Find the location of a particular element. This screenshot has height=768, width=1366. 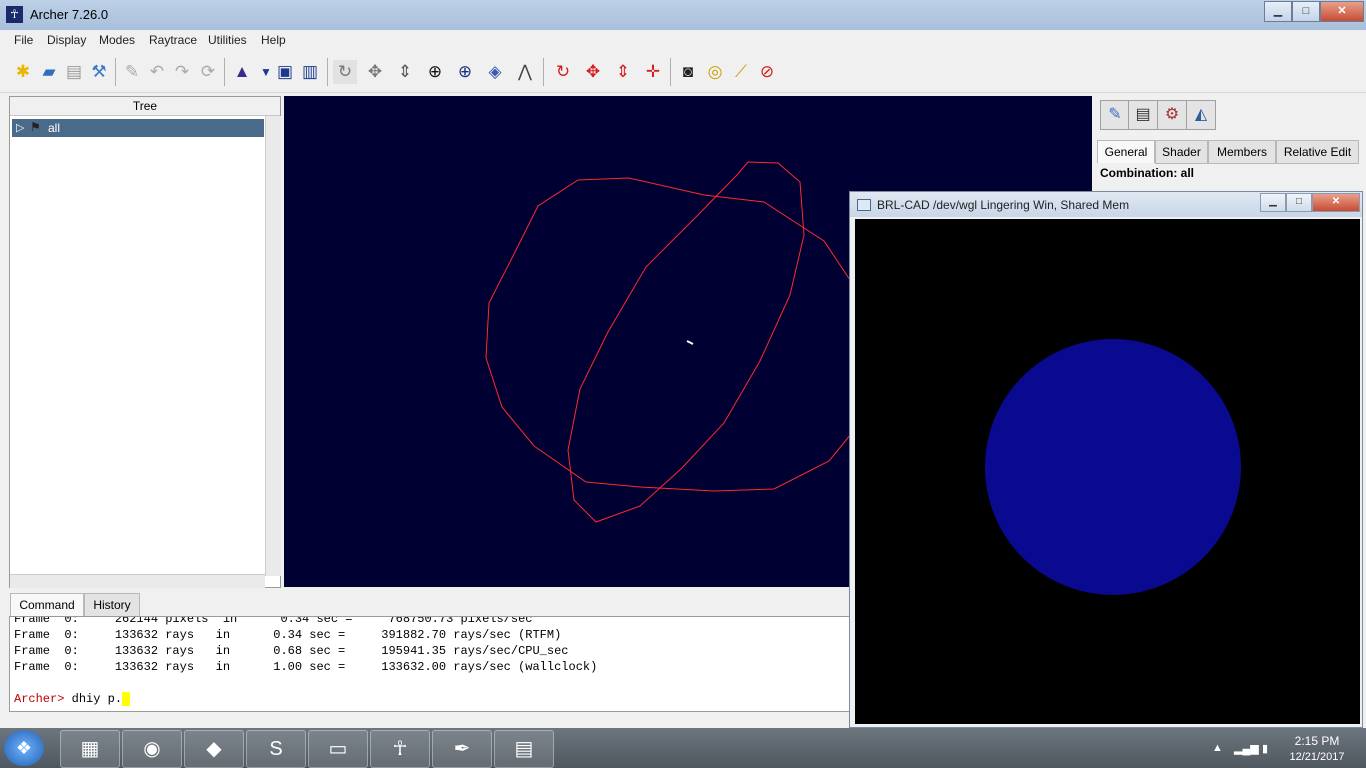

archer-app-icon: ☥ is located at coordinates (14, 14).